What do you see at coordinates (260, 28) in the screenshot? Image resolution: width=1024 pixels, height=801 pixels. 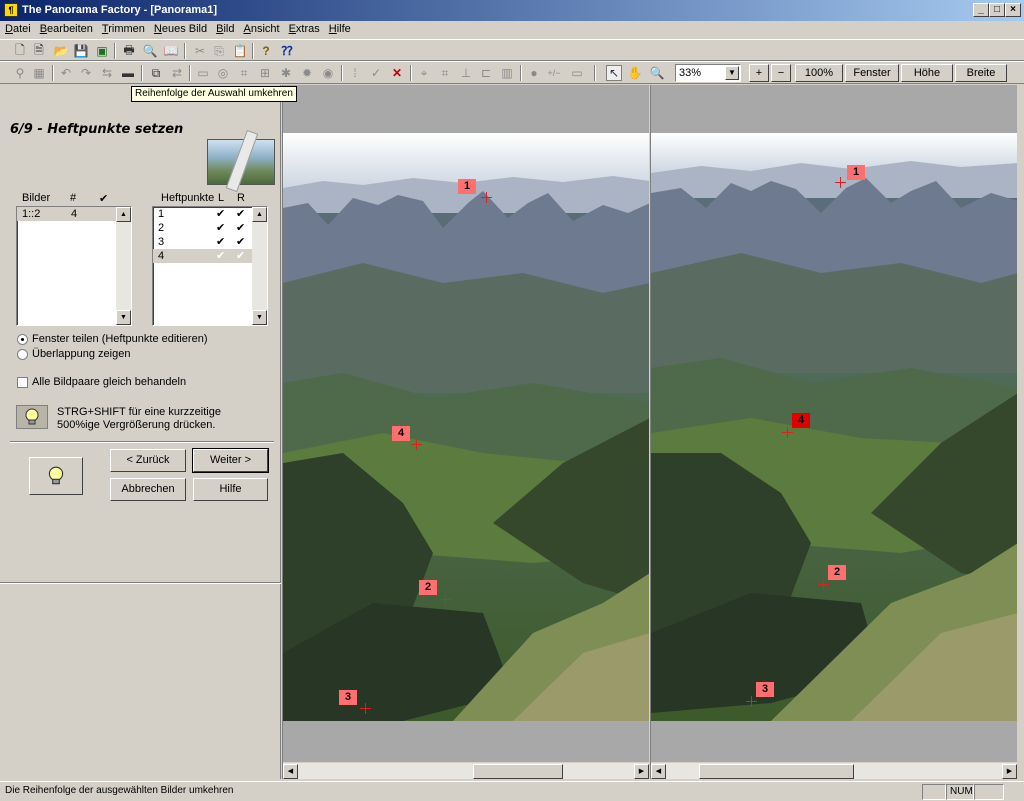 I see `menu-ansicht: Ansicht` at bounding box center [260, 28].